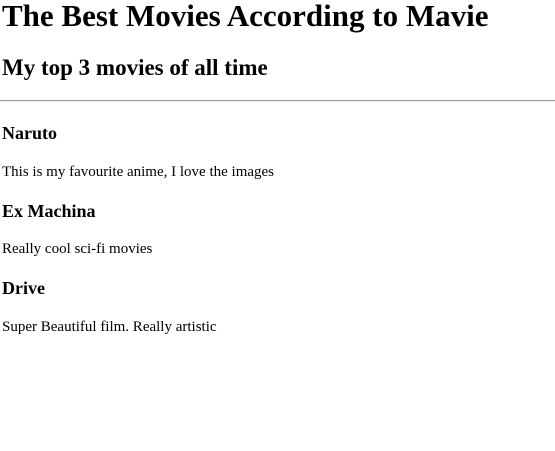 This screenshot has width=555, height=451. What do you see at coordinates (109, 327) in the screenshot?
I see `movie-description-drive: Super Beautiful film. Really artistic` at bounding box center [109, 327].